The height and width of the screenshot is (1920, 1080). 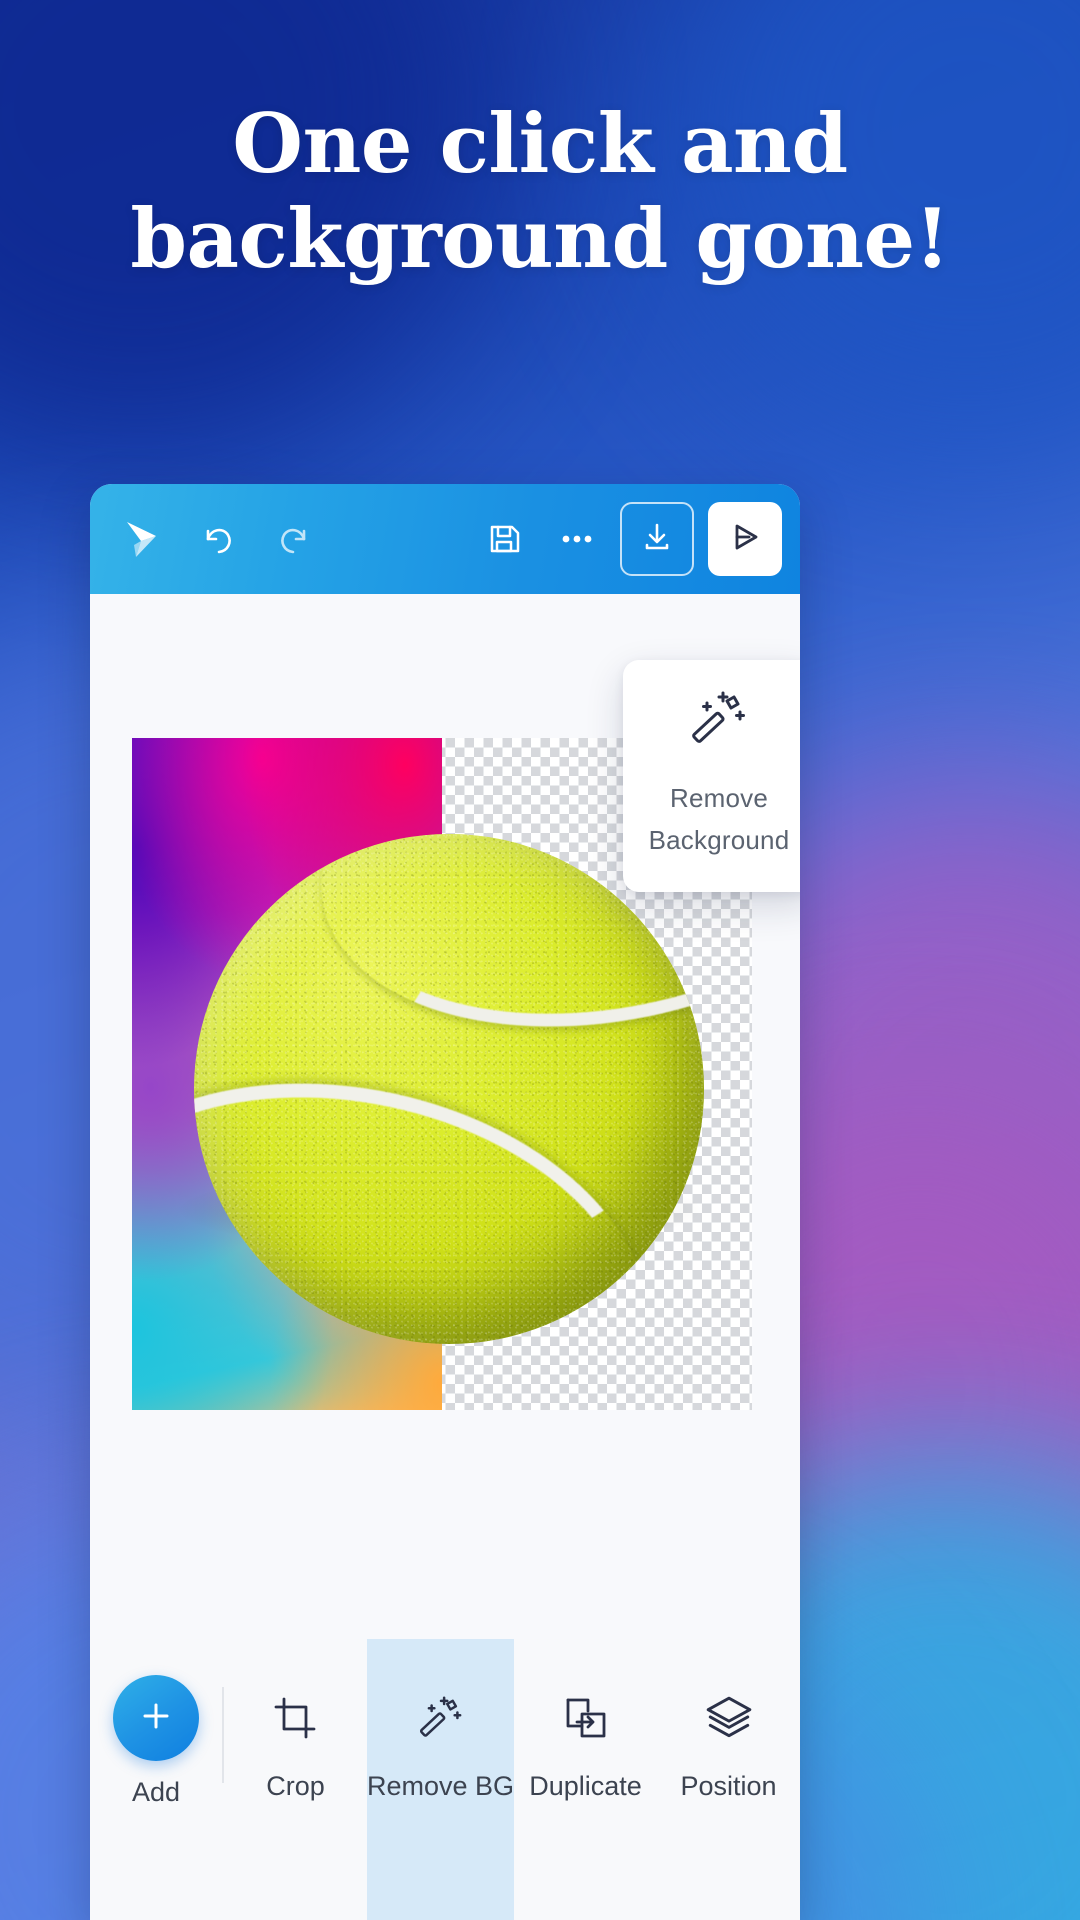 I want to click on tool-position: Position, so click(x=728, y=1779).